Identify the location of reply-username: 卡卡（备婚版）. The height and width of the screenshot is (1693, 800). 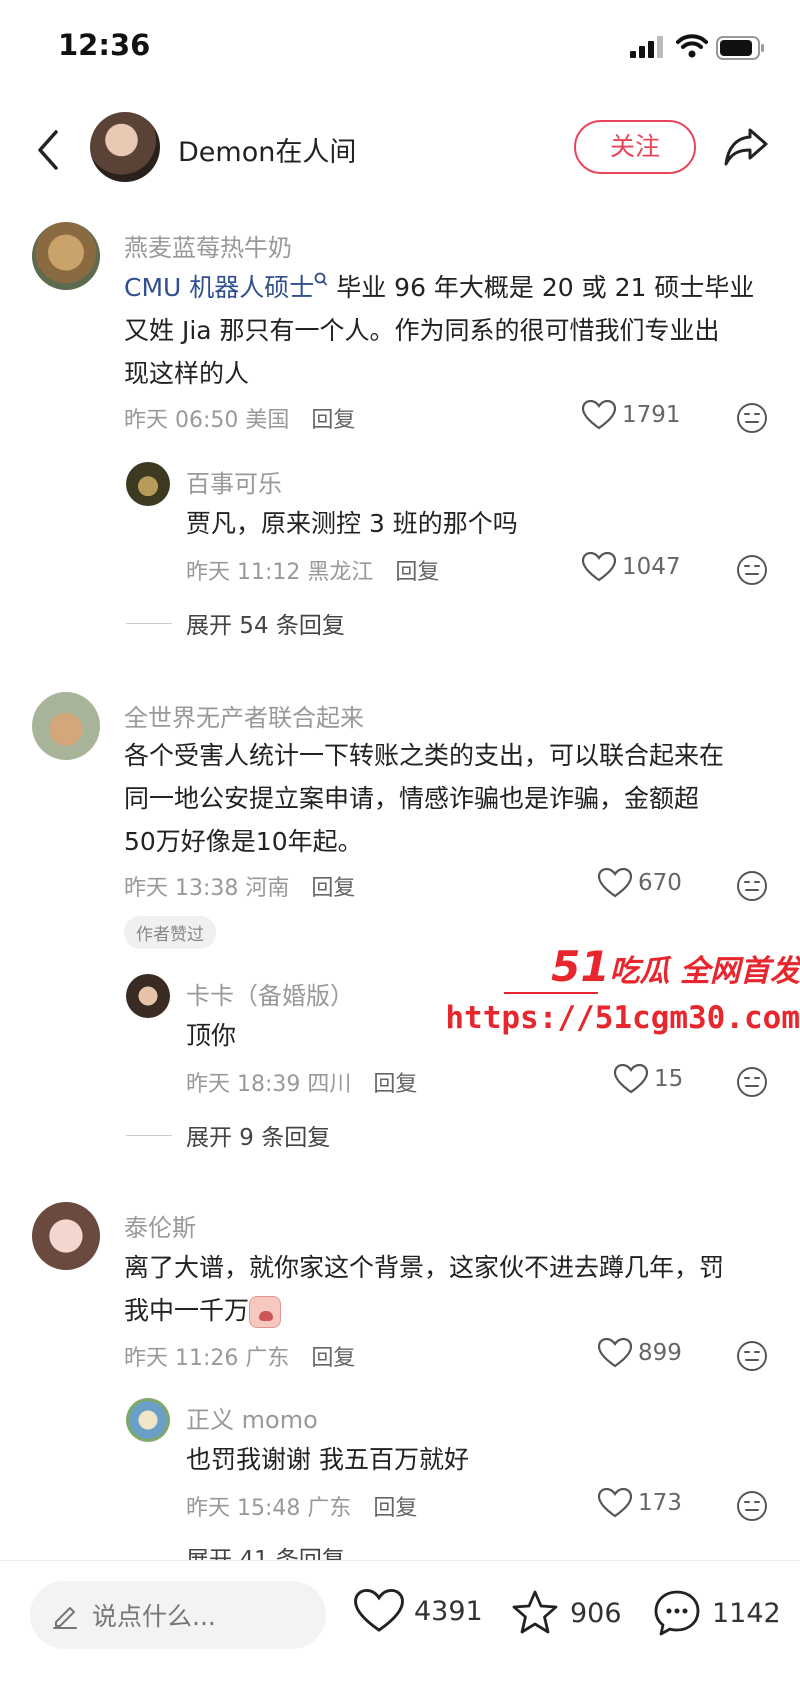
(270, 993).